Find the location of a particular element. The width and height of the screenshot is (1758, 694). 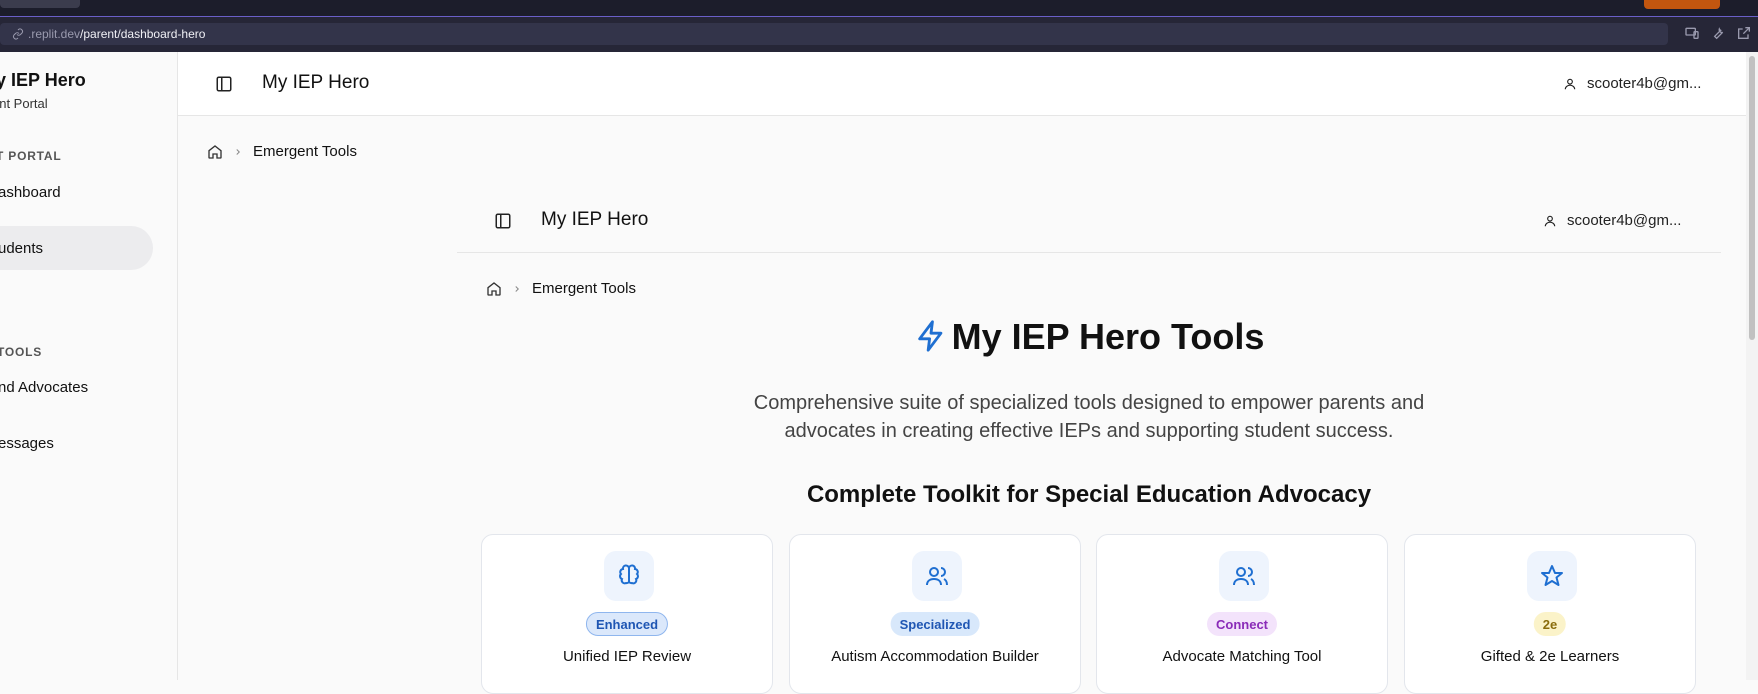

tool-card-autism-builder: Specialized Autism Accommodation Builder is located at coordinates (935, 614).